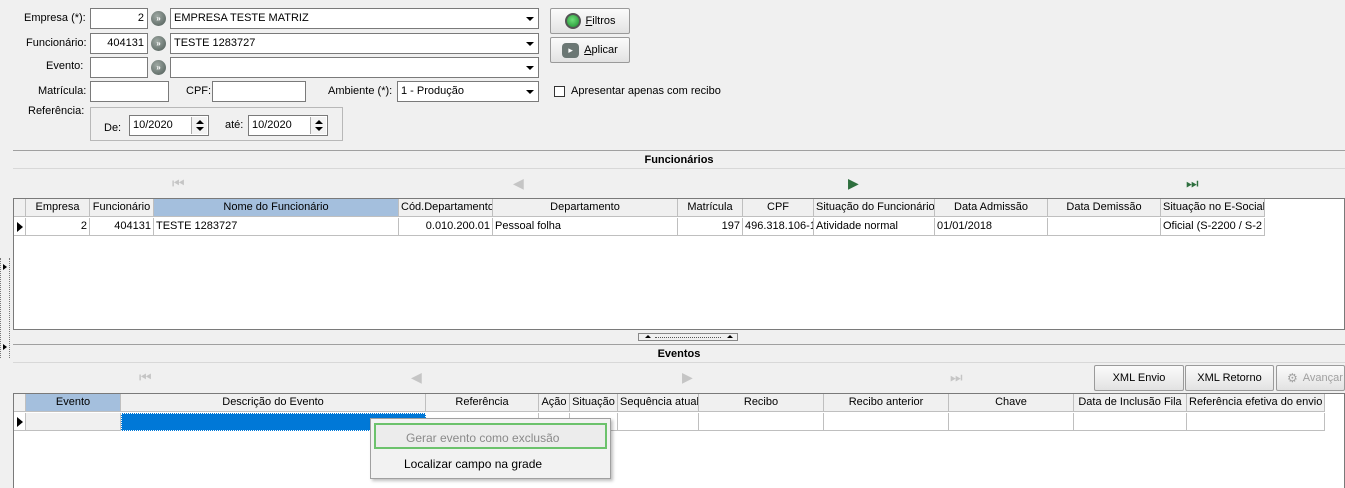 The width and height of the screenshot is (1345, 488). I want to click on funcionario-code-input: 404131, so click(119, 43).